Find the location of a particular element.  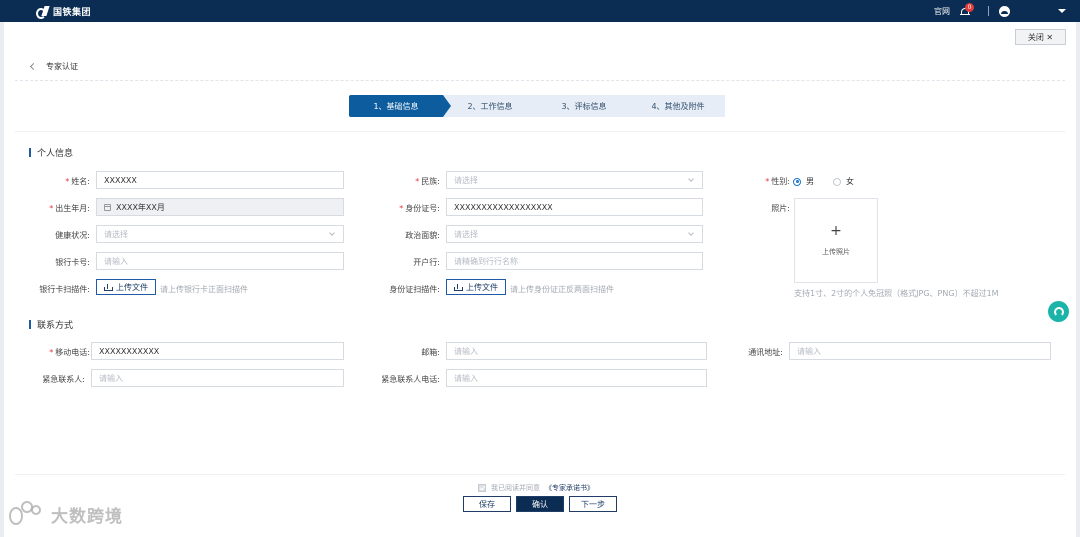

headset-glyph is located at coordinates (1058, 311).